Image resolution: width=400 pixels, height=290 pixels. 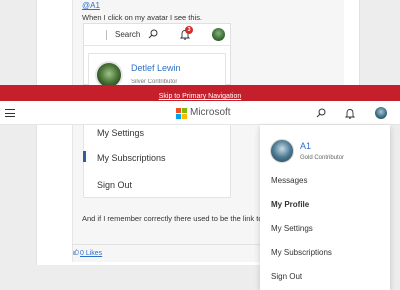 I want to click on hamburger-menu-icon, so click(x=10, y=113).